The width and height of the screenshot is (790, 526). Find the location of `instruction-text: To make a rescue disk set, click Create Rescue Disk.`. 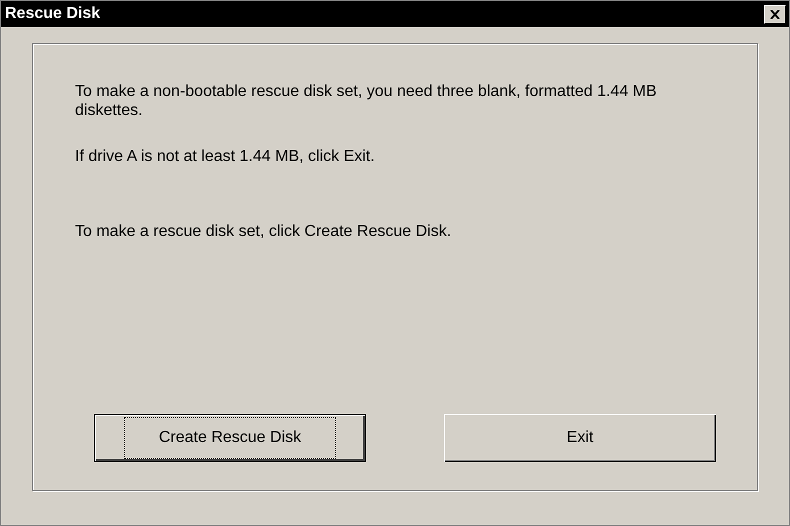

instruction-text: To make a rescue disk set, click Create Rescue Disk. is located at coordinates (263, 231).